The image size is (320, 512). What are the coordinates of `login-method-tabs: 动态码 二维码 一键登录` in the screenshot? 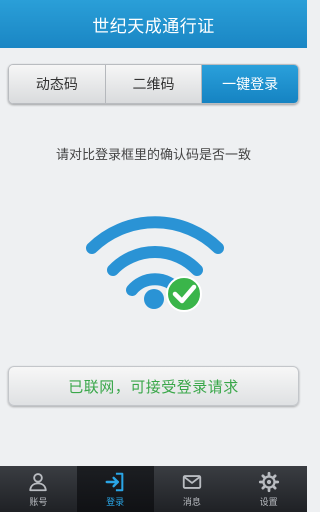 It's located at (153, 84).